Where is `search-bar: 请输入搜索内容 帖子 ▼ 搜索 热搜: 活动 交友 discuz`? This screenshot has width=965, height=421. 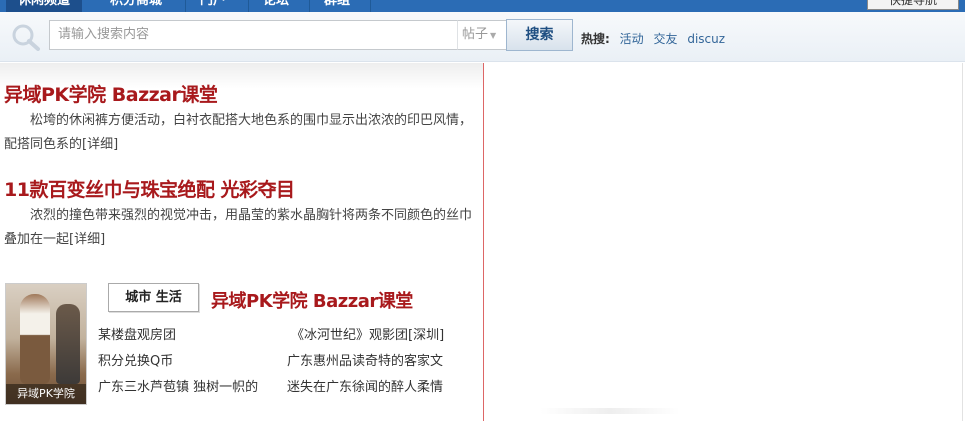 search-bar: 请输入搜索内容 帖子 ▼ 搜索 热搜: 活动 交友 discuz is located at coordinates (482, 37).